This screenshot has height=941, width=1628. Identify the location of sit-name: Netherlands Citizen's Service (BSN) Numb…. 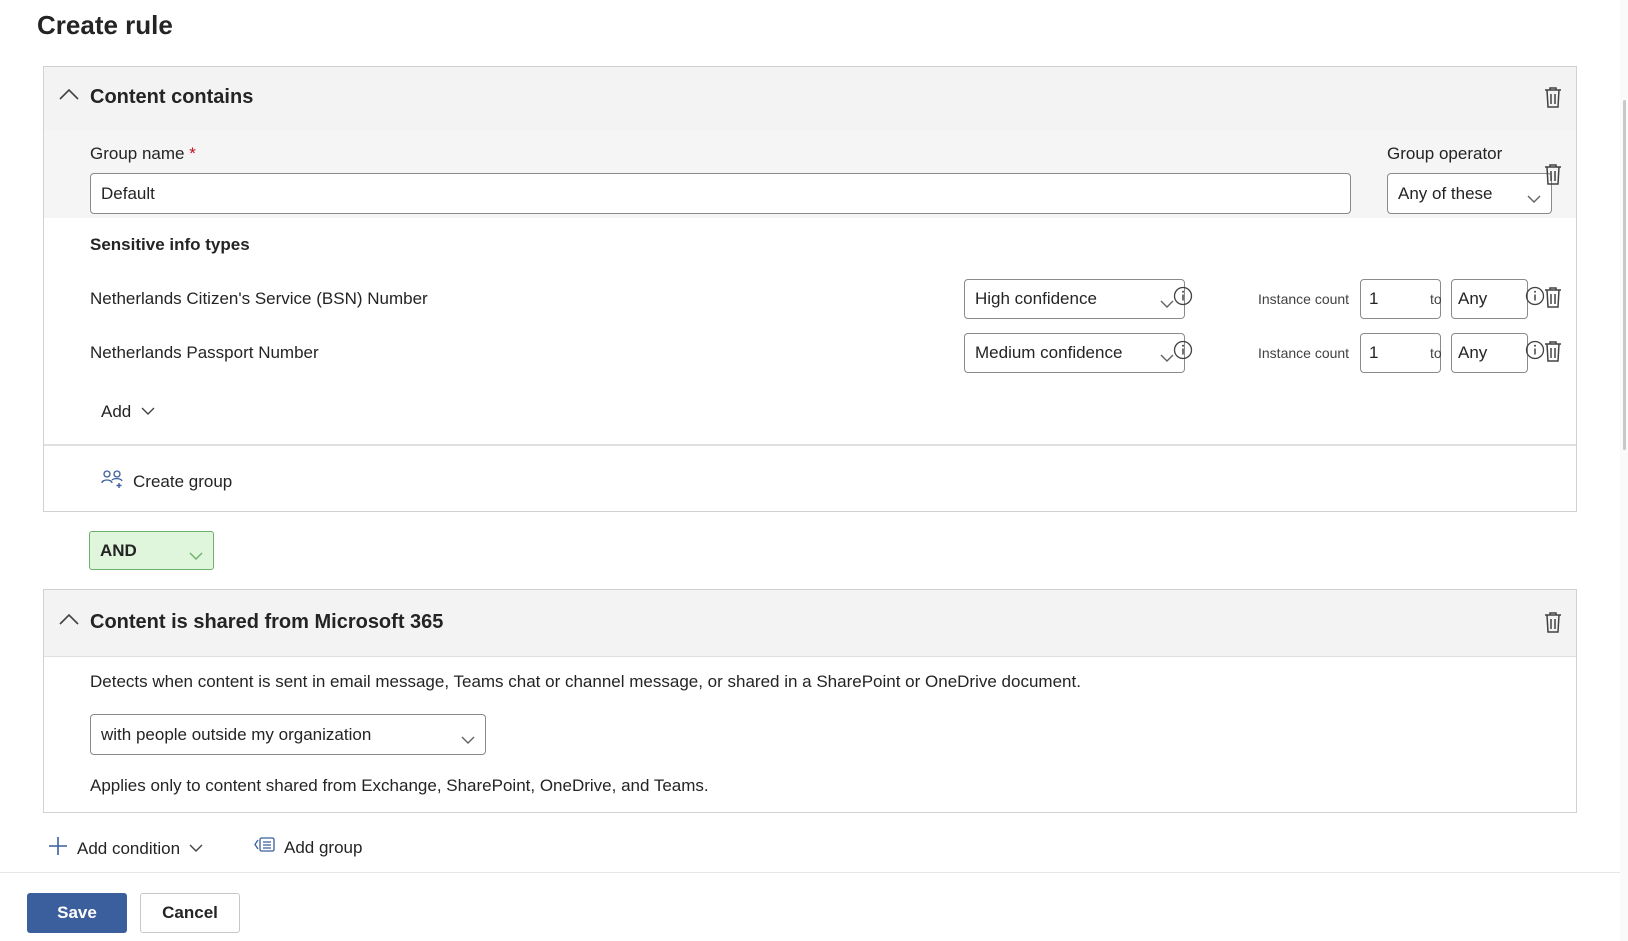
(259, 298).